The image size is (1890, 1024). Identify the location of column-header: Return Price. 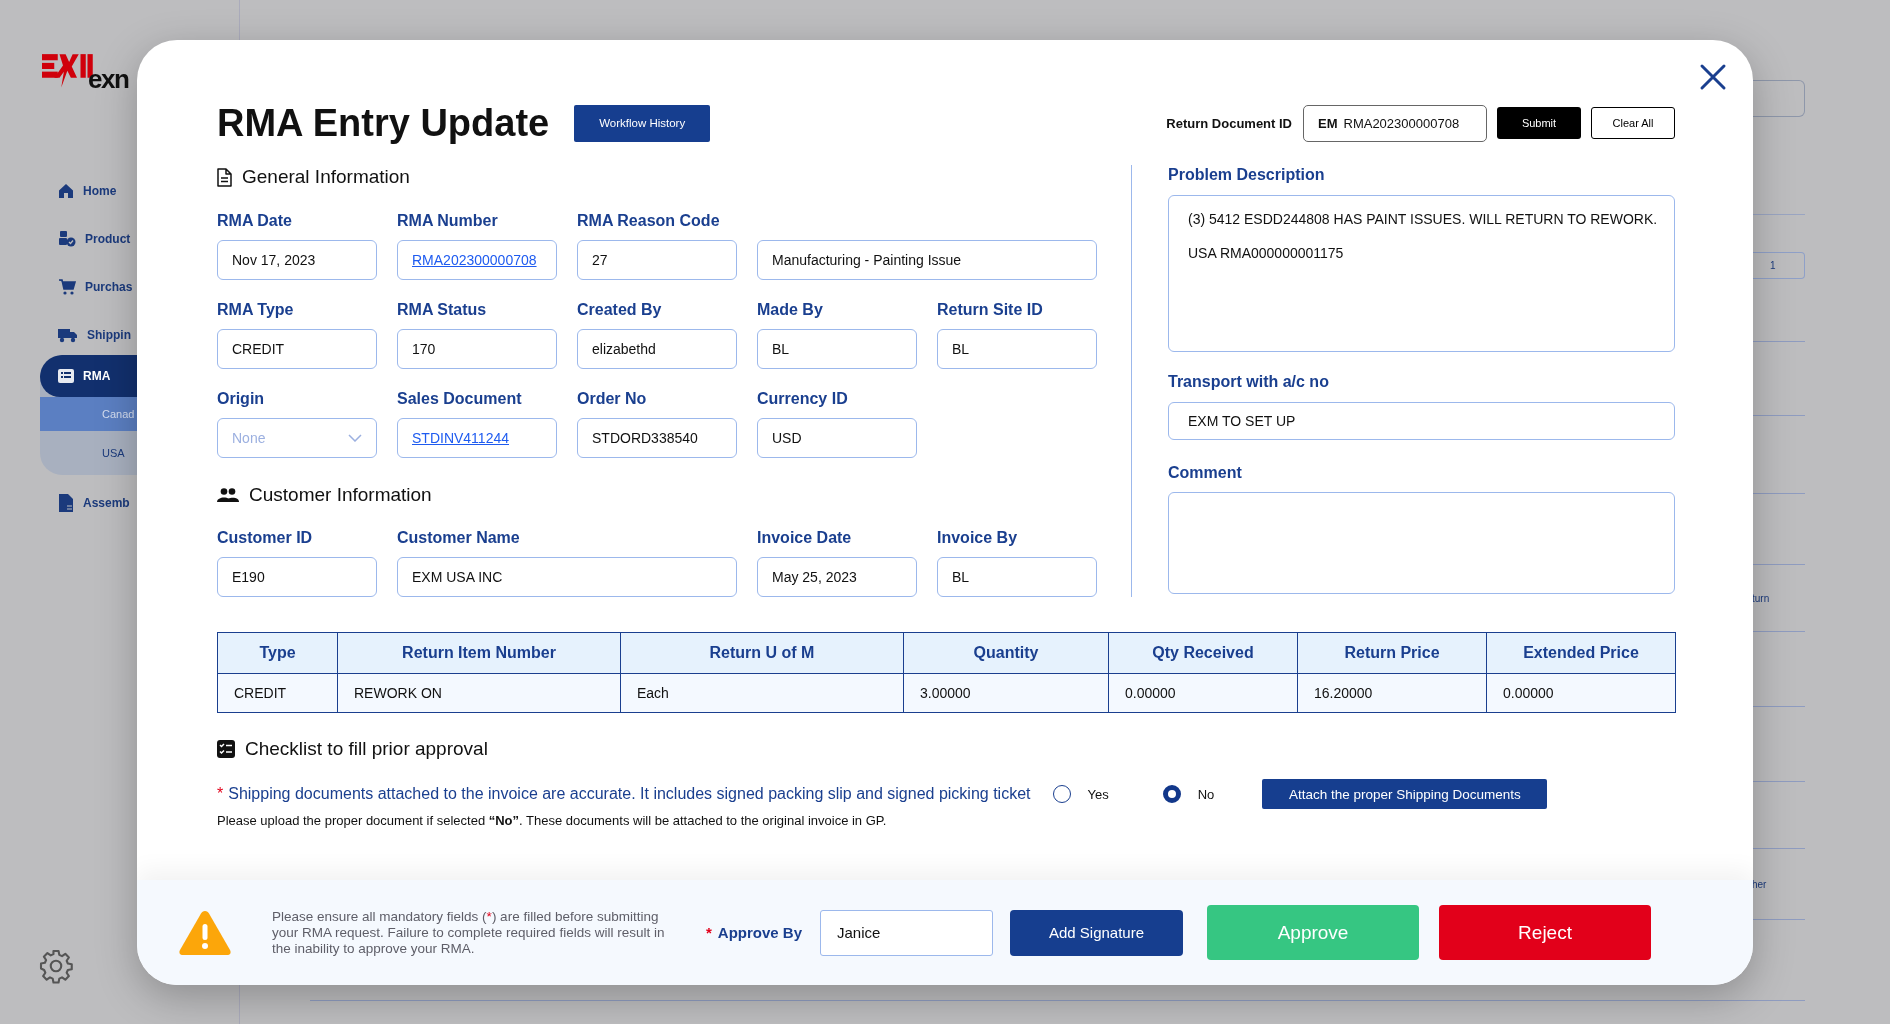
(1392, 653).